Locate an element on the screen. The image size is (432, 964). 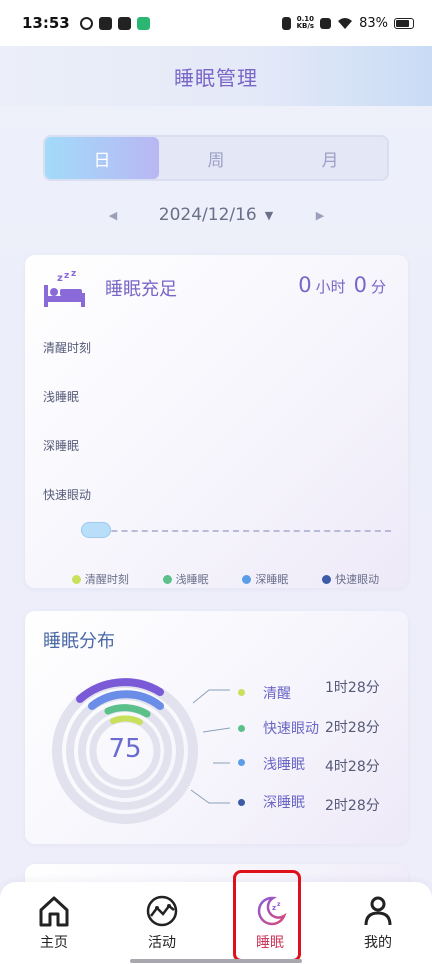
header: 睡眠管理 is located at coordinates (216, 76).